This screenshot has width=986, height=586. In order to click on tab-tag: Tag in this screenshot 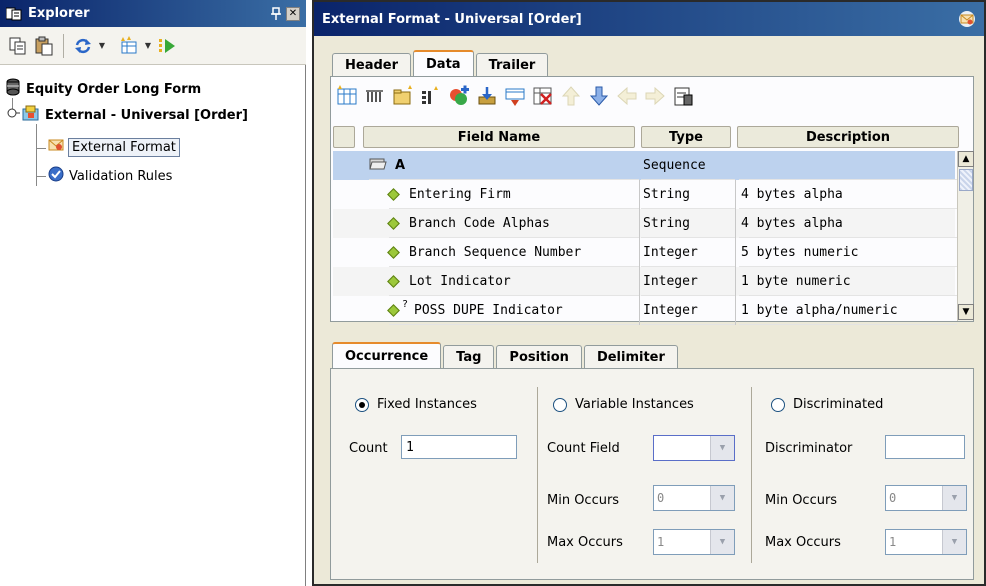, I will do `click(469, 357)`.